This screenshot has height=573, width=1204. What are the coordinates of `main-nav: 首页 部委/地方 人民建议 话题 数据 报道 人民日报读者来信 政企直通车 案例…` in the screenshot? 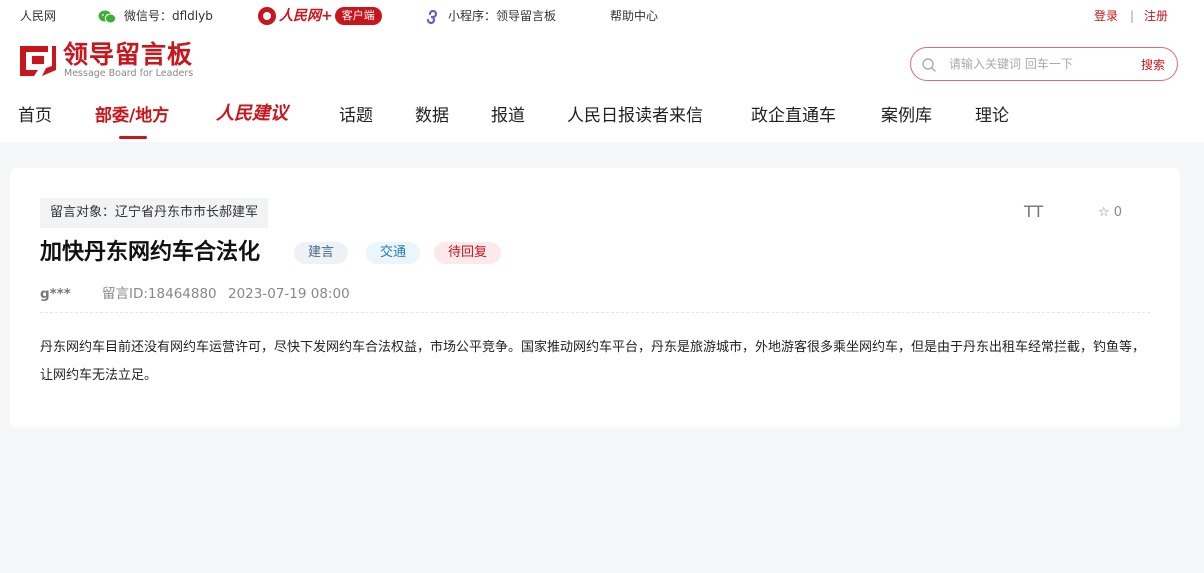 It's located at (602, 121).